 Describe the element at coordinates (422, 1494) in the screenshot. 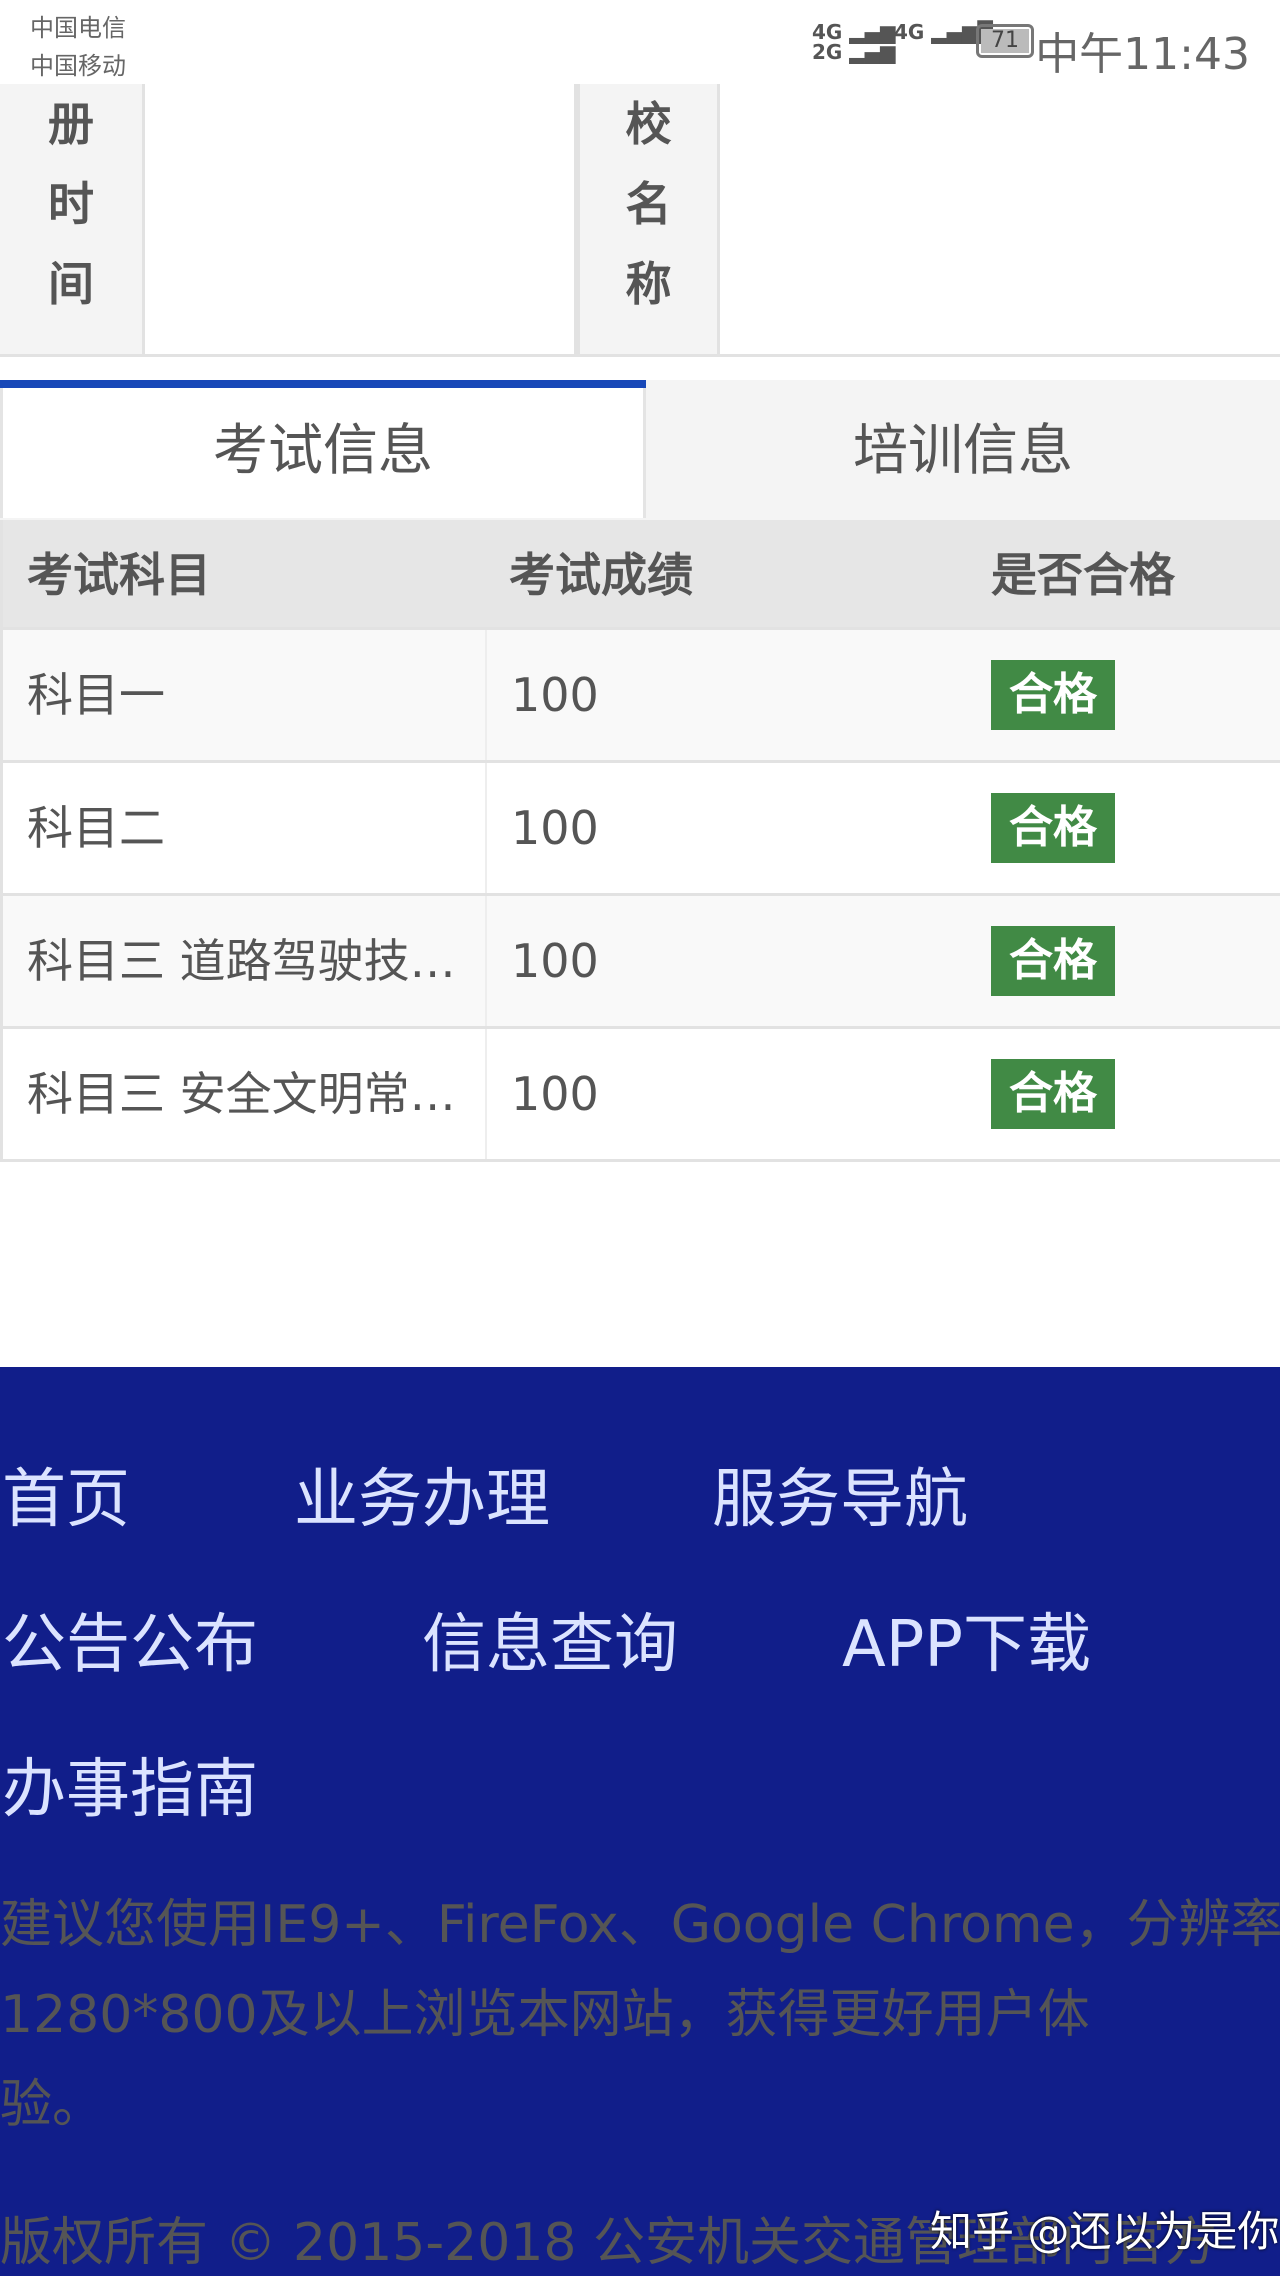

I see `footer-link-business: 业务办理` at that location.